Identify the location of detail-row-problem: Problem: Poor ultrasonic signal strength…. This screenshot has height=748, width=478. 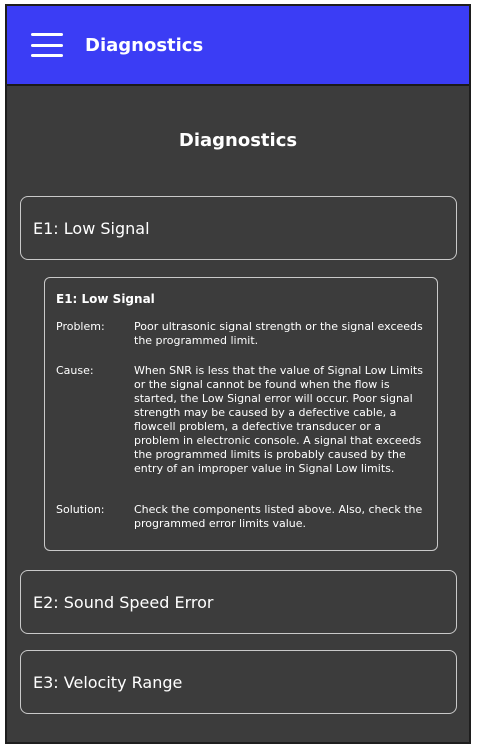
(241, 334).